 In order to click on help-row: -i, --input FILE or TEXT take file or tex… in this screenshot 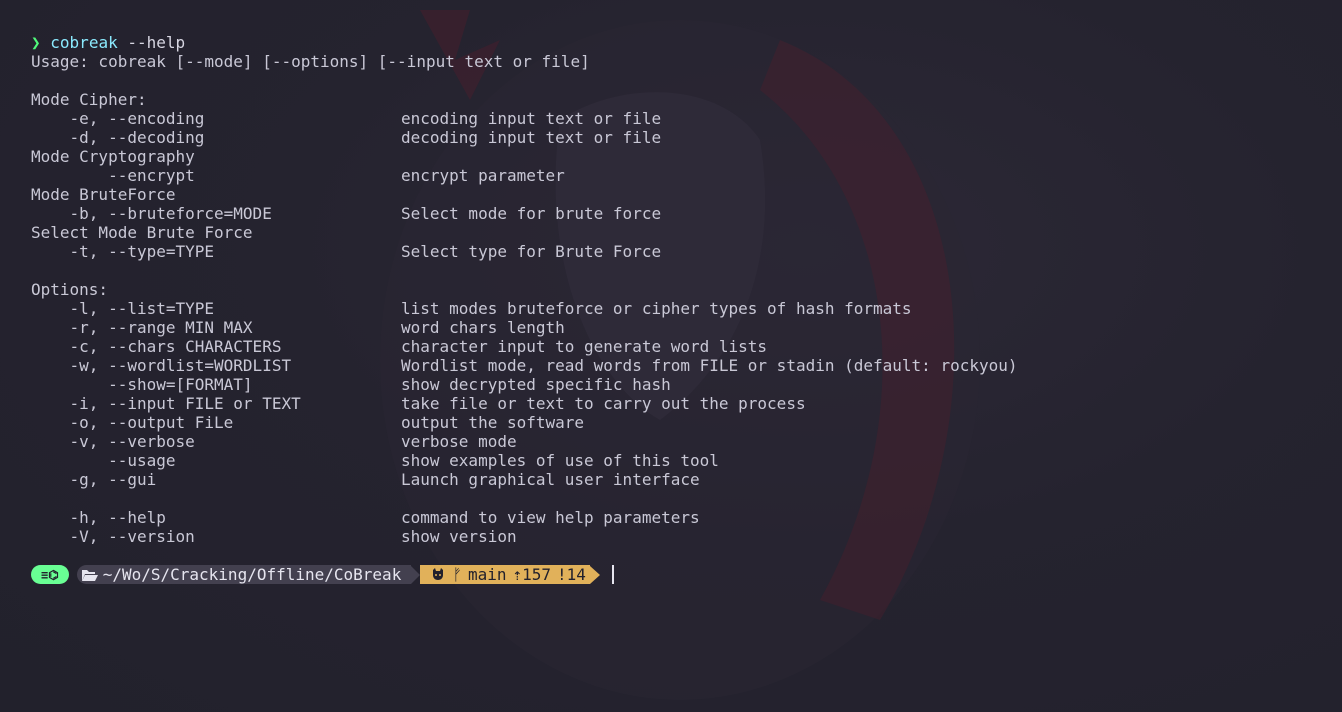, I will do `click(524, 403)`.